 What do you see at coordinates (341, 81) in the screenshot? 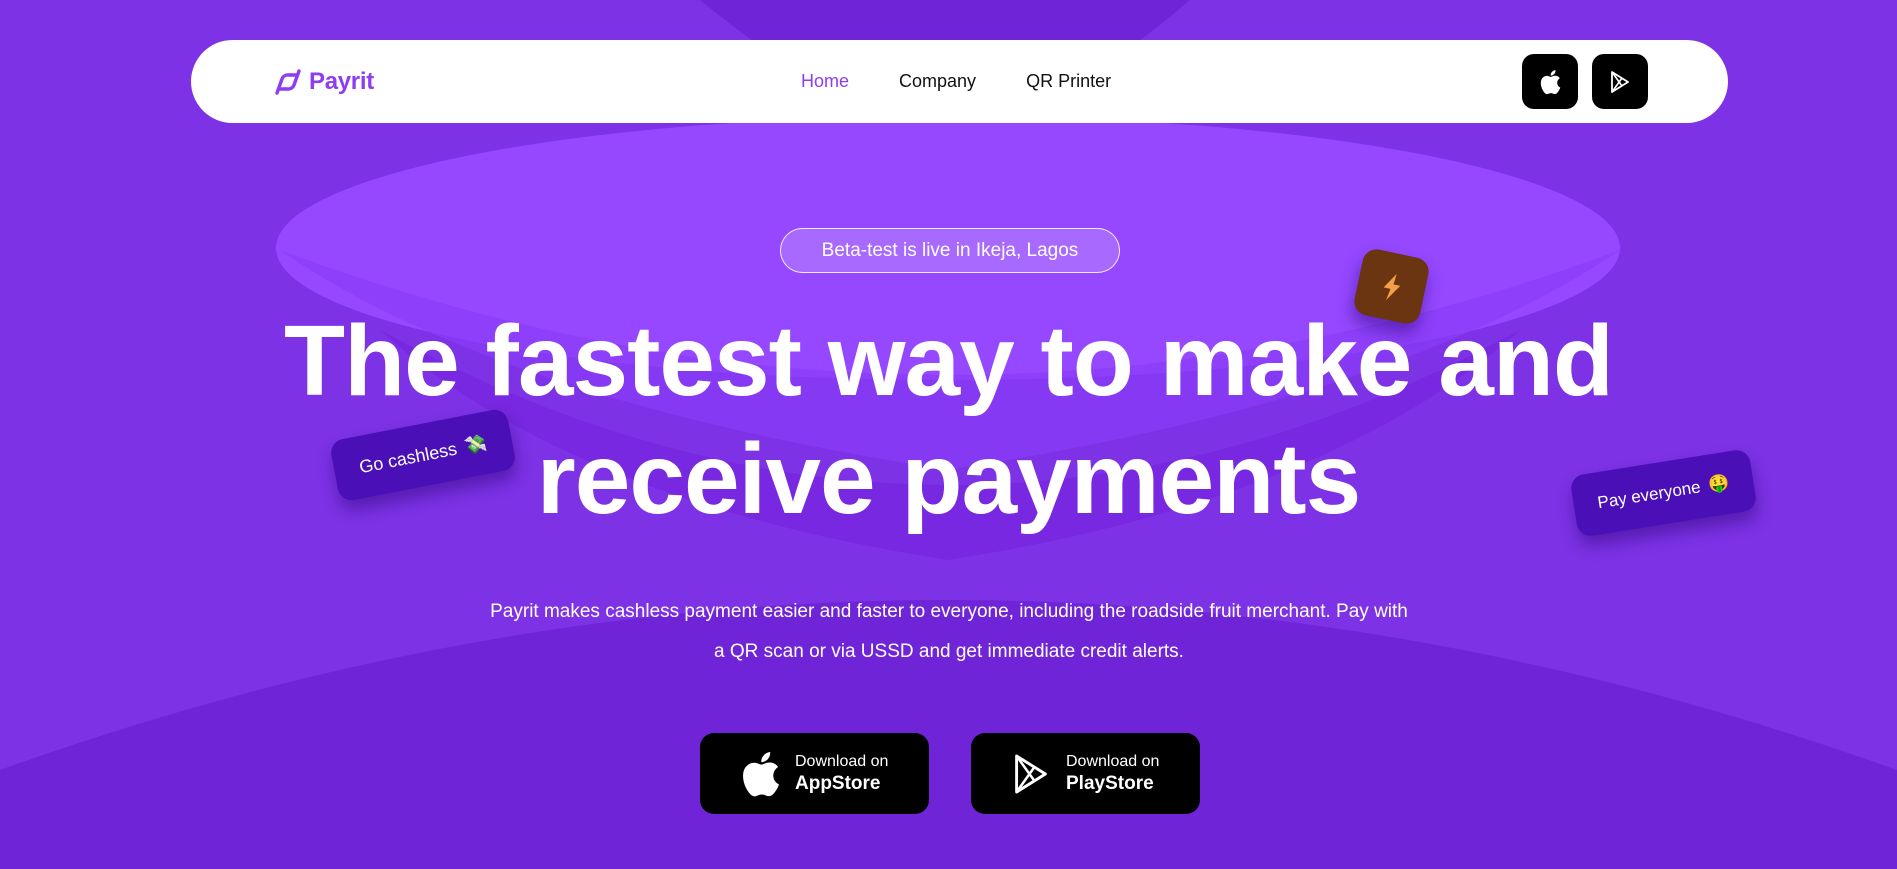
I see `logo-text: Payrit` at bounding box center [341, 81].